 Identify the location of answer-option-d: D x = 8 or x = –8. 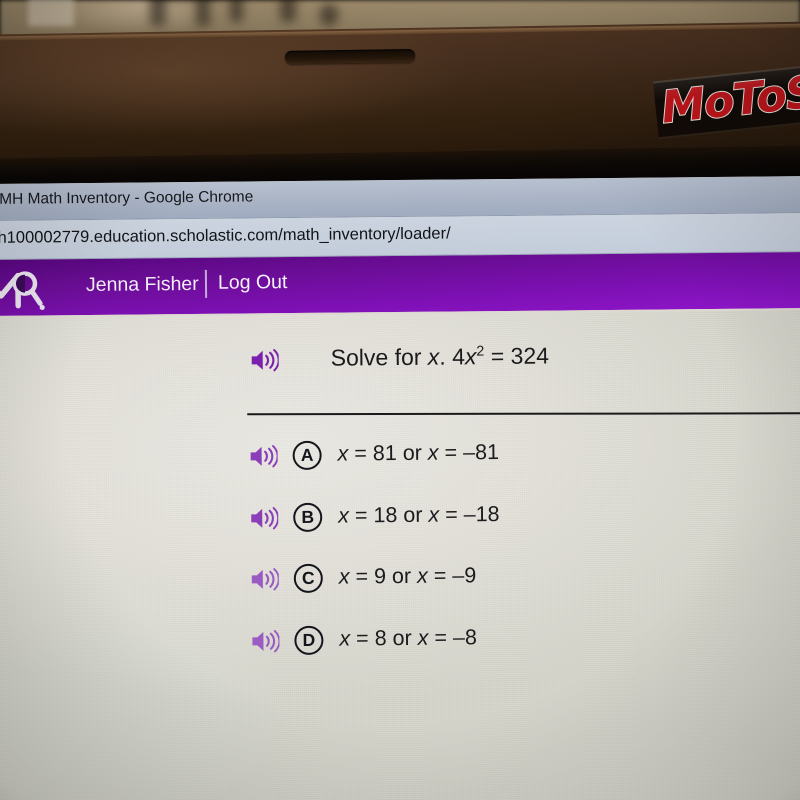
(400, 643).